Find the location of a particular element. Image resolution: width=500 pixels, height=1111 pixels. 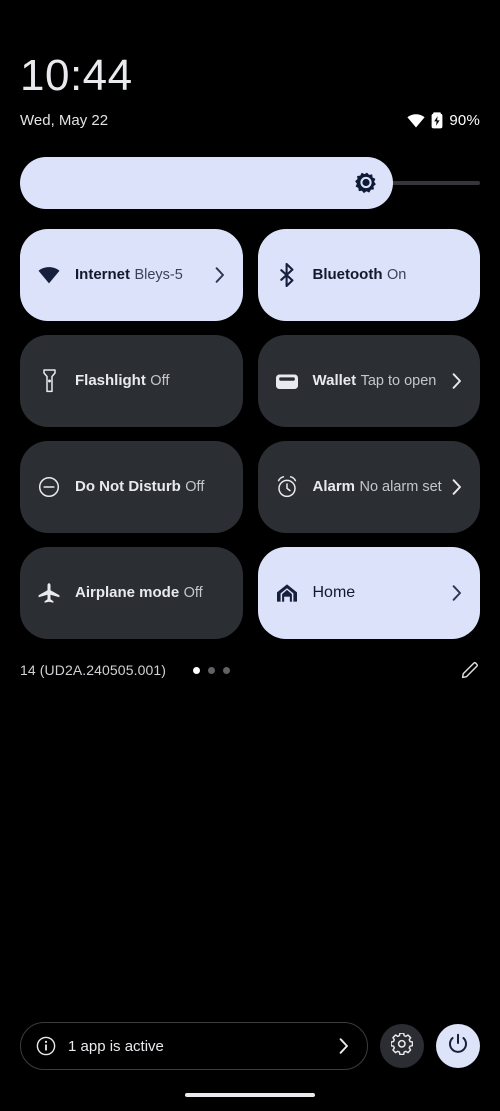

do-not-disturb-icon is located at coordinates (49, 487).